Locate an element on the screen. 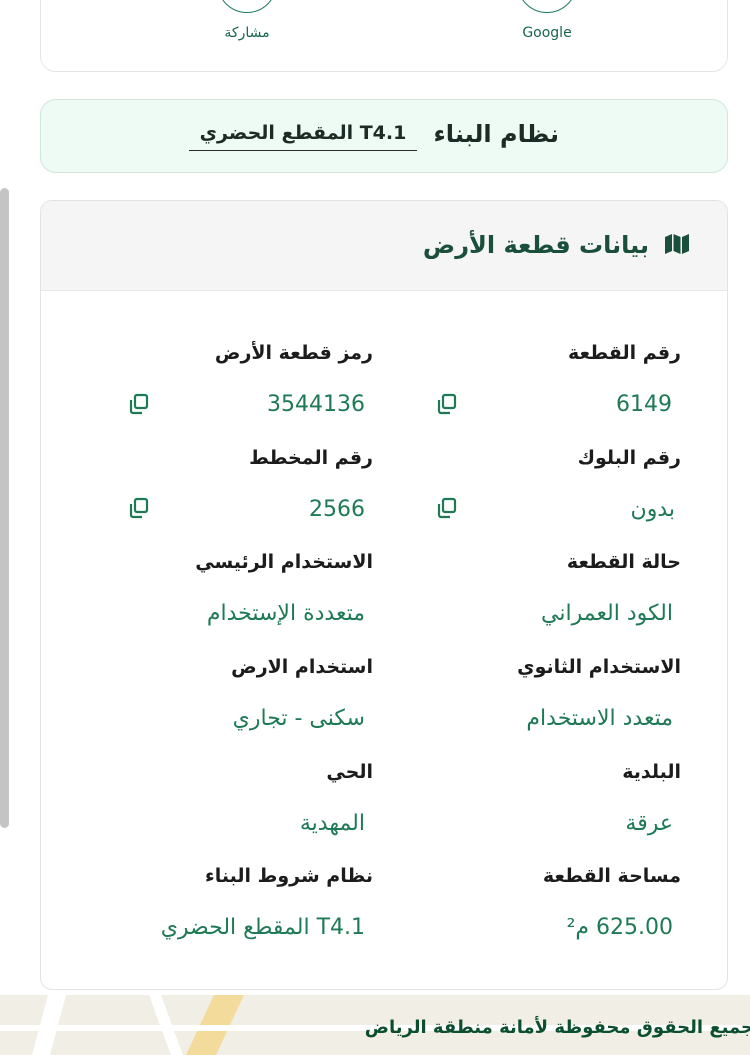  building-conditions-label: نظام شروط البناء is located at coordinates (289, 876).